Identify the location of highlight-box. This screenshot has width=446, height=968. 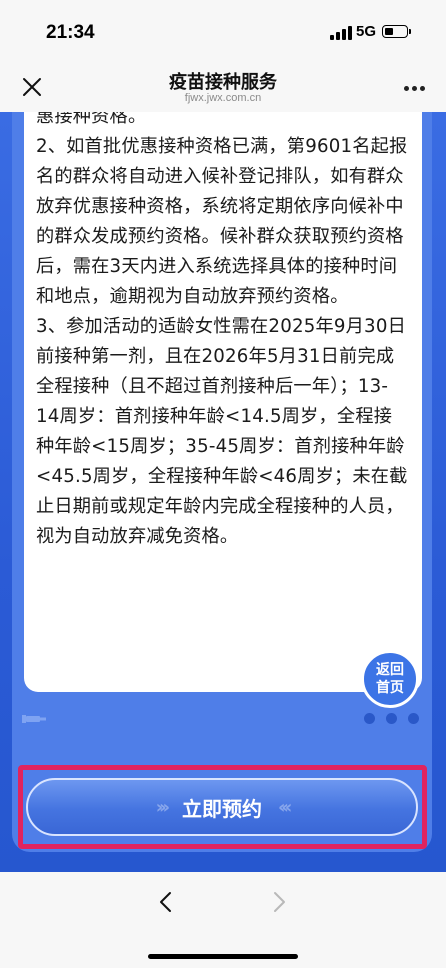
(222, 807).